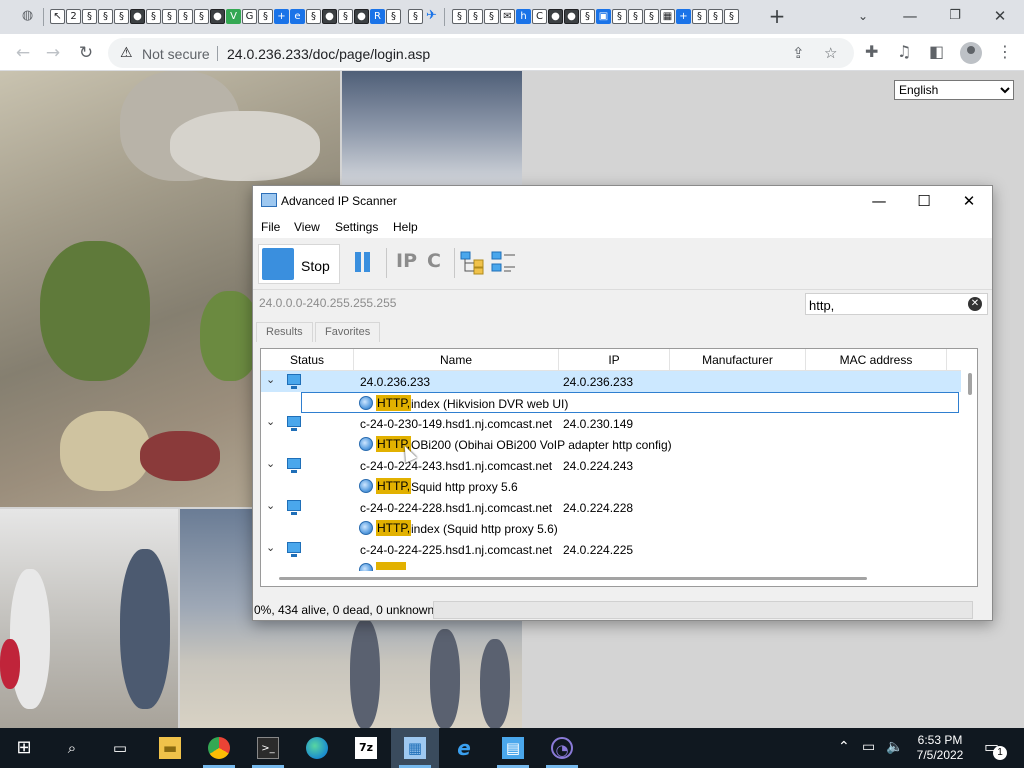  I want to click on close-icon: ✕, so click(1000, 16).